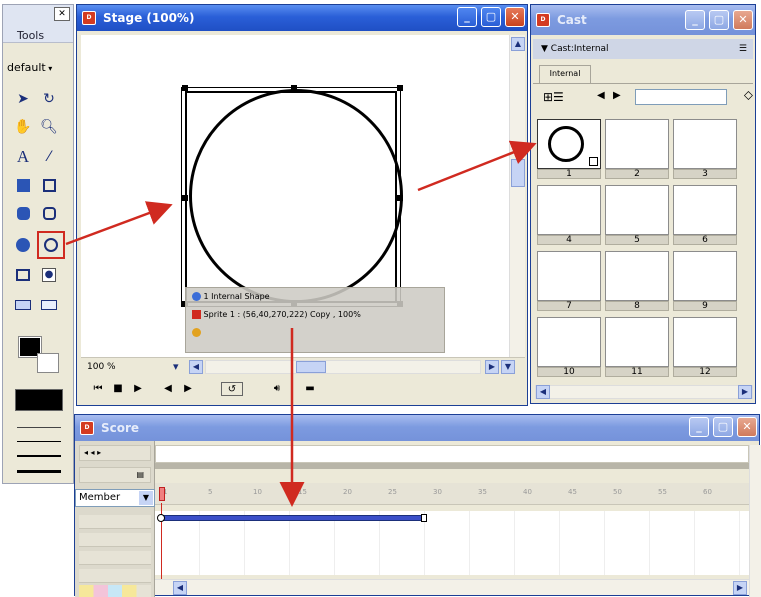 The image size is (761, 597). Describe the element at coordinates (518, 44) in the screenshot. I see `scroll-up-button: ▲` at that location.